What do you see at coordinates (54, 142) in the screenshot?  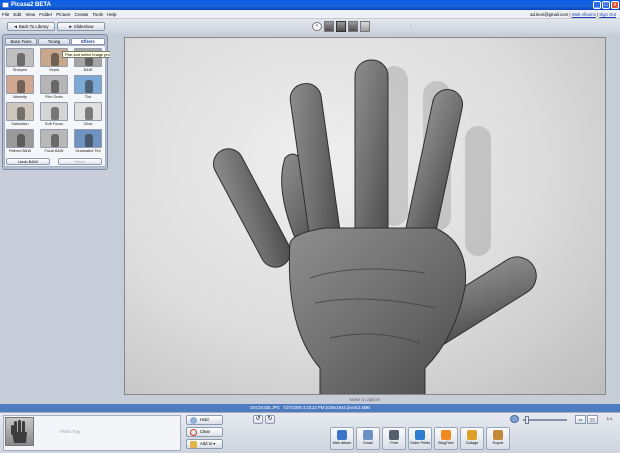 I see `effect-focal-b-w: Focal B&W` at bounding box center [54, 142].